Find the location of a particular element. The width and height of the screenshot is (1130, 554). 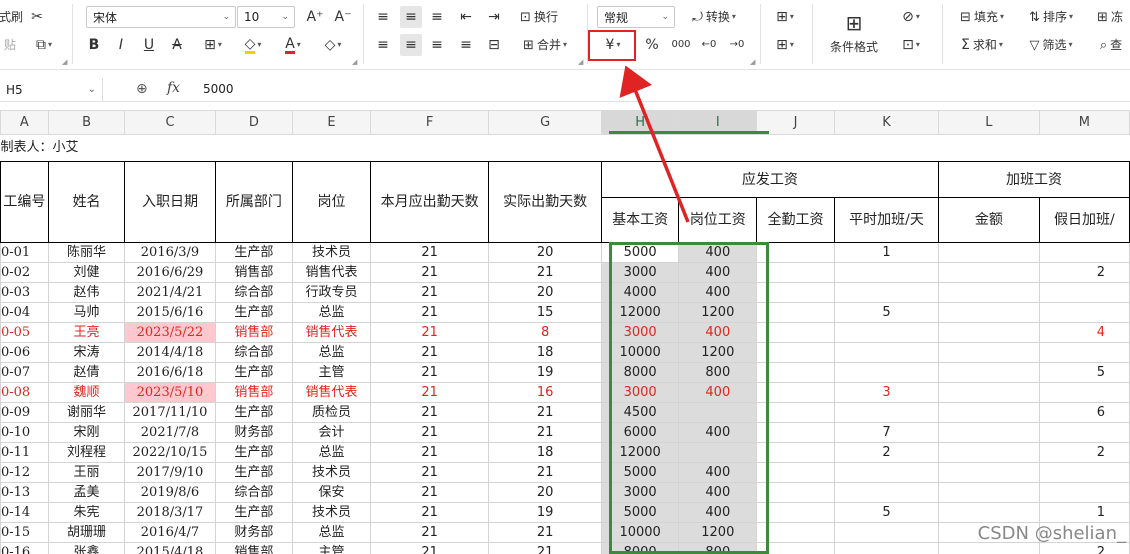

distributed-icon: ⊟ is located at coordinates (494, 45).